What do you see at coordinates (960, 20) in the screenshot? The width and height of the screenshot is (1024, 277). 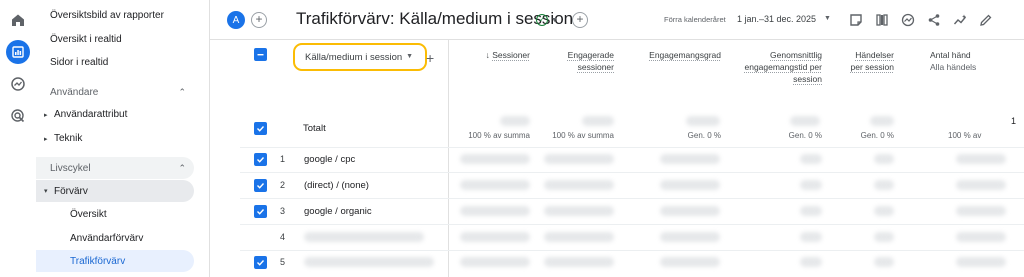 I see `anomaly-icon` at bounding box center [960, 20].